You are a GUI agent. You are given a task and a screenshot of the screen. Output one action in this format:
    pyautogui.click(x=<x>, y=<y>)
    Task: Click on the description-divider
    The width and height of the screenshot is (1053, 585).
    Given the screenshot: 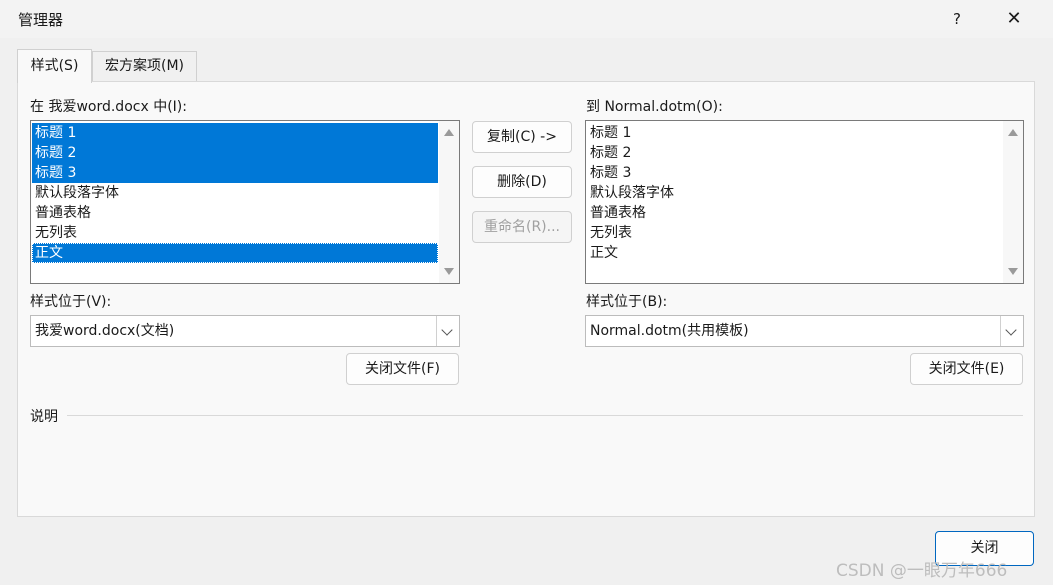 What is the action you would take?
    pyautogui.click(x=545, y=415)
    